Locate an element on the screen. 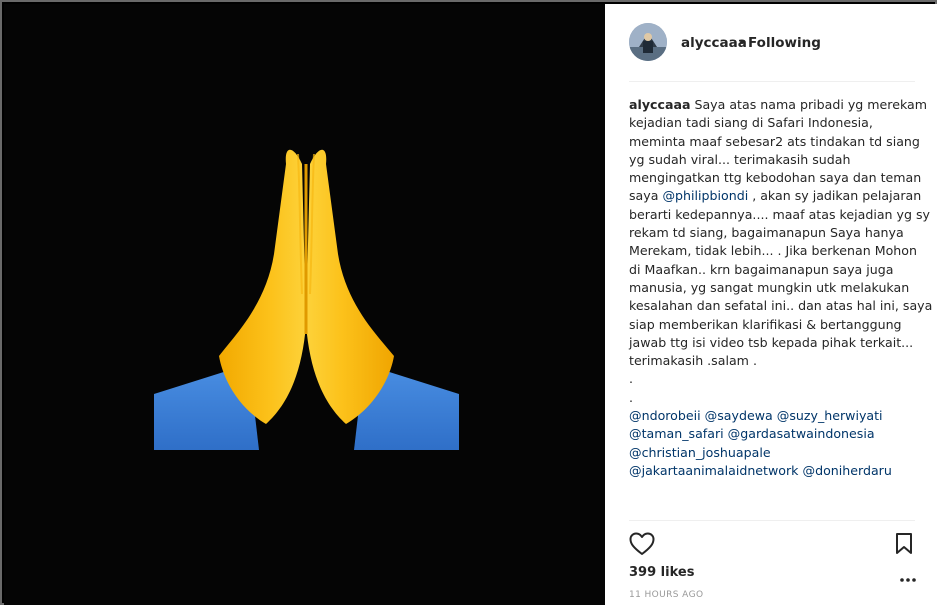 The height and width of the screenshot is (605, 937). caption-text: yg sudah viral... terimakasih sudah is located at coordinates (740, 159).